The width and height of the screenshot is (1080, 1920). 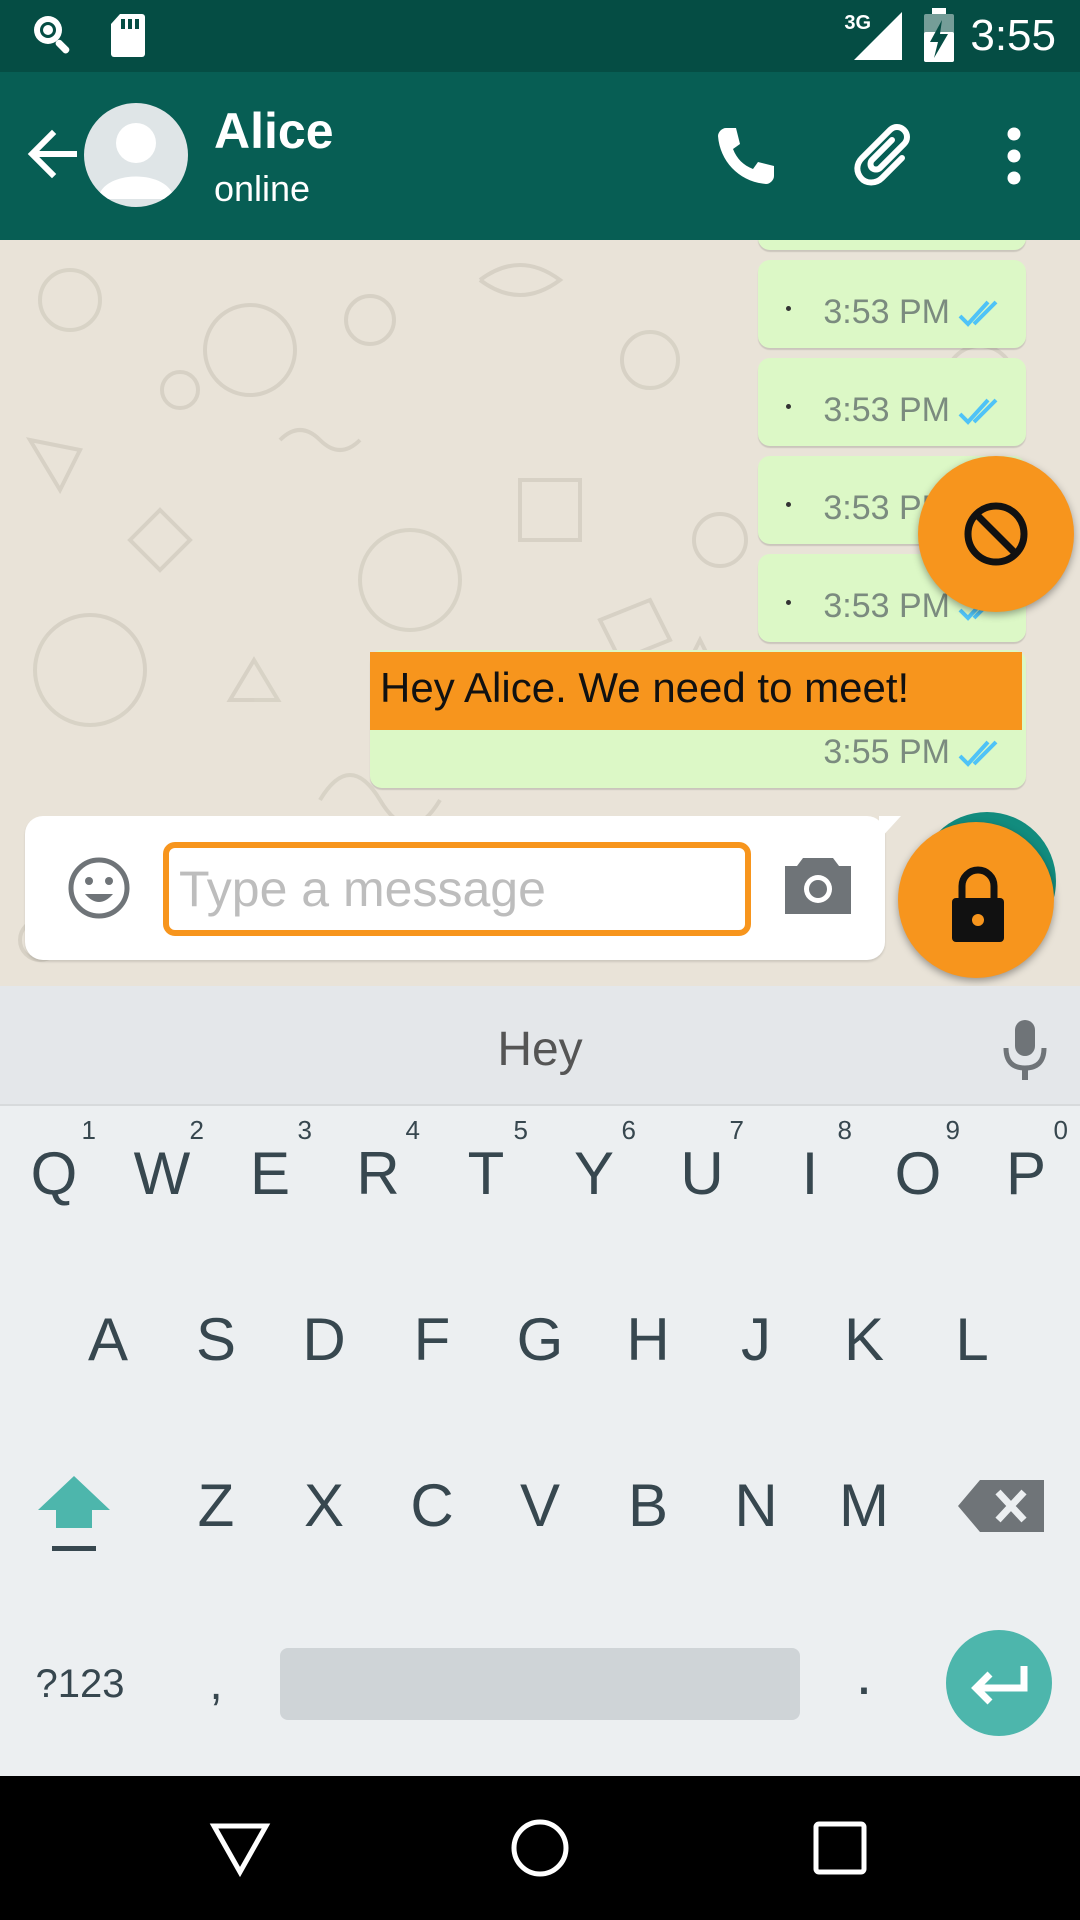 What do you see at coordinates (594, 1174) in the screenshot?
I see `key-y: Y6` at bounding box center [594, 1174].